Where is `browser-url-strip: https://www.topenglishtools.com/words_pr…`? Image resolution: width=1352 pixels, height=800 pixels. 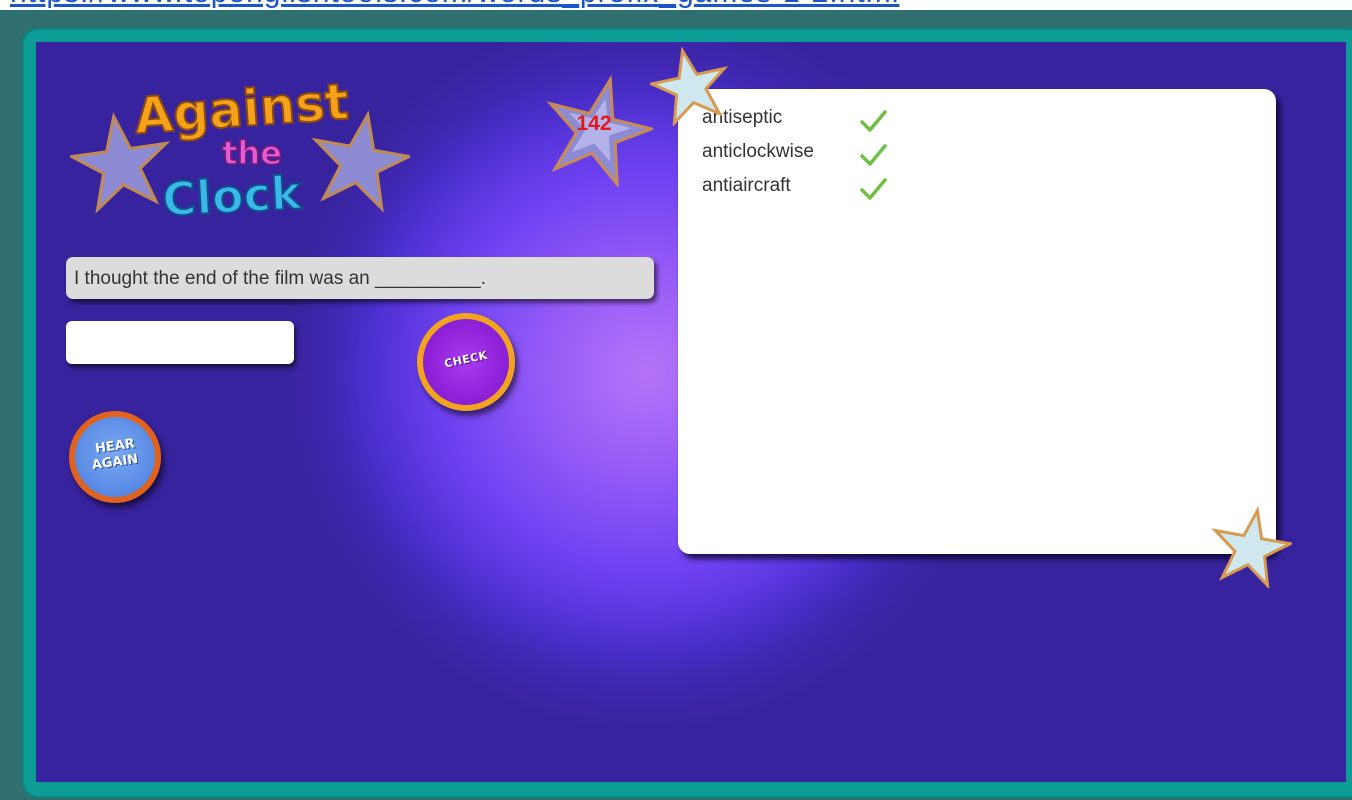 browser-url-strip: https://www.topenglishtools.com/words_pr… is located at coordinates (676, 5).